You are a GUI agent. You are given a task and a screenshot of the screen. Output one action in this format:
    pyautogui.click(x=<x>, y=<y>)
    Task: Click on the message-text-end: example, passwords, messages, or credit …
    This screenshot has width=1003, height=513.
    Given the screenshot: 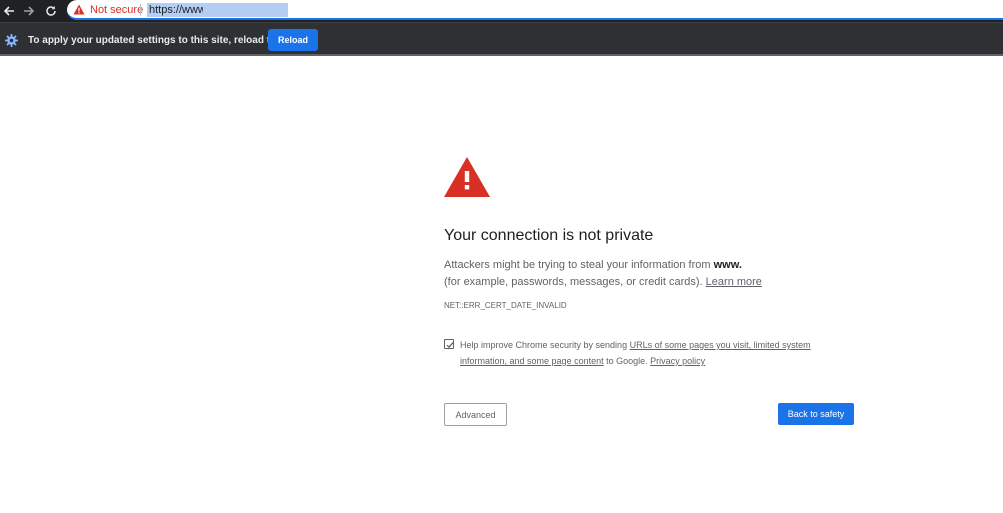 What is the action you would take?
    pyautogui.click(x=583, y=281)
    